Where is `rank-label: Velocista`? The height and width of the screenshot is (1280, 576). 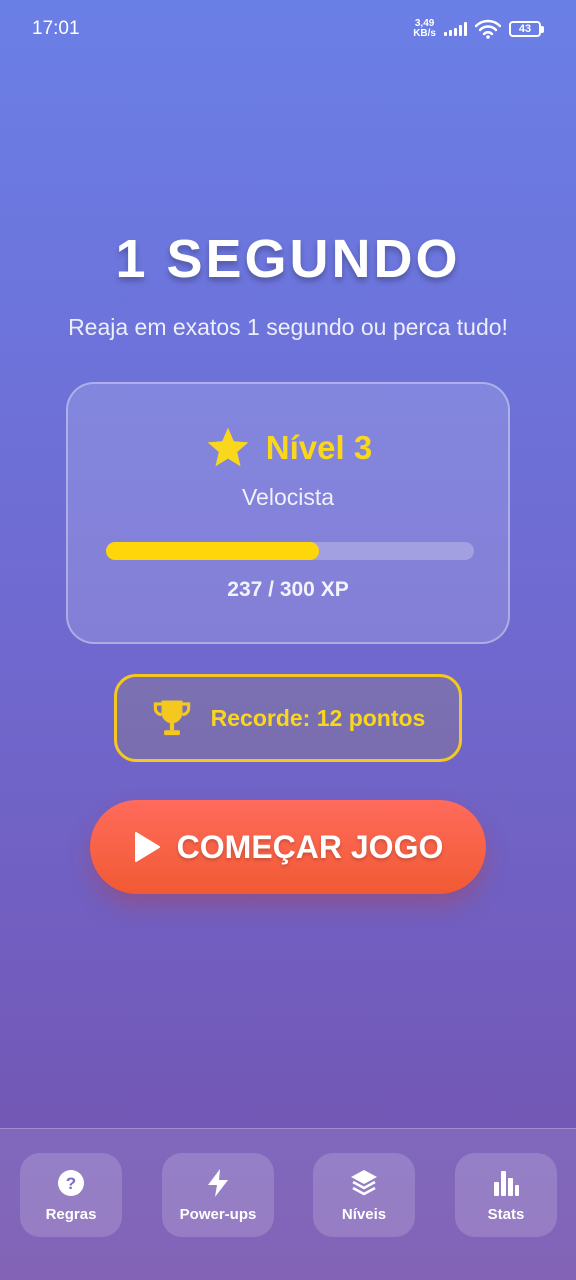 rank-label: Velocista is located at coordinates (288, 497).